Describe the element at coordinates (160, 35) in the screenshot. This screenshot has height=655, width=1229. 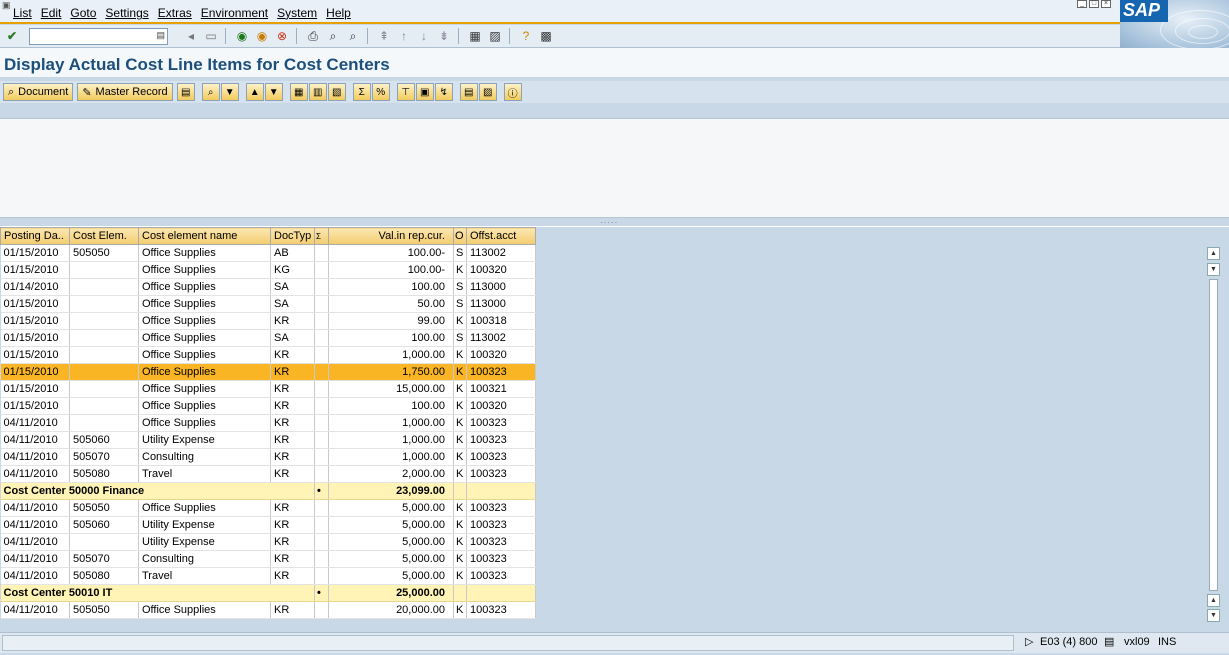
I see `command-history-icon: ▤` at that location.